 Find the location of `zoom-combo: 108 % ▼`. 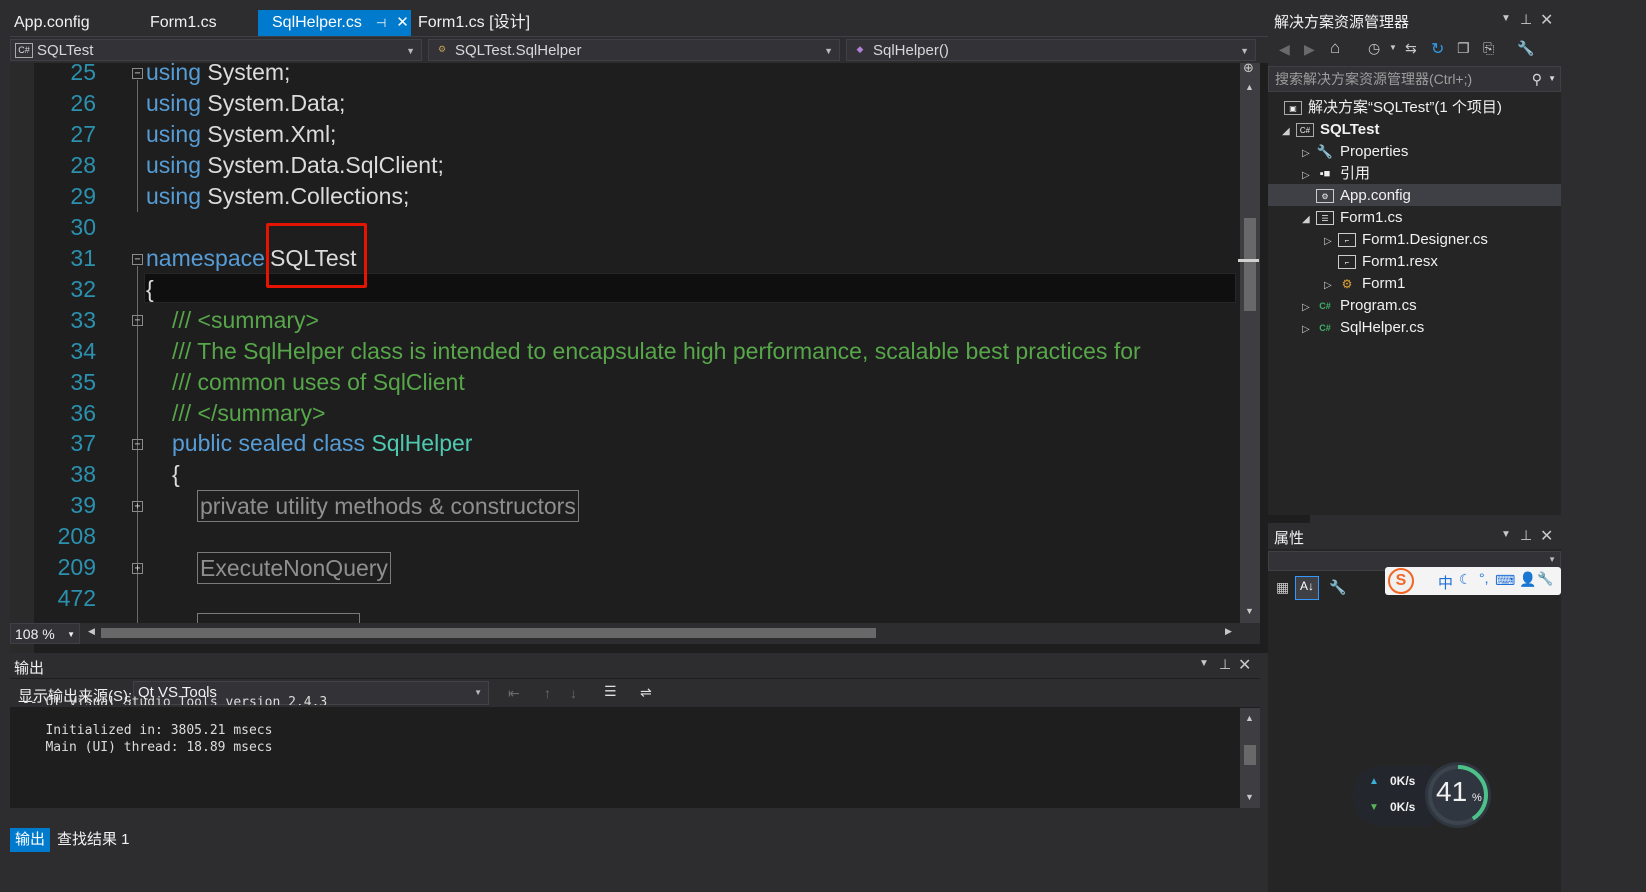

zoom-combo: 108 % ▼ is located at coordinates (45, 633).